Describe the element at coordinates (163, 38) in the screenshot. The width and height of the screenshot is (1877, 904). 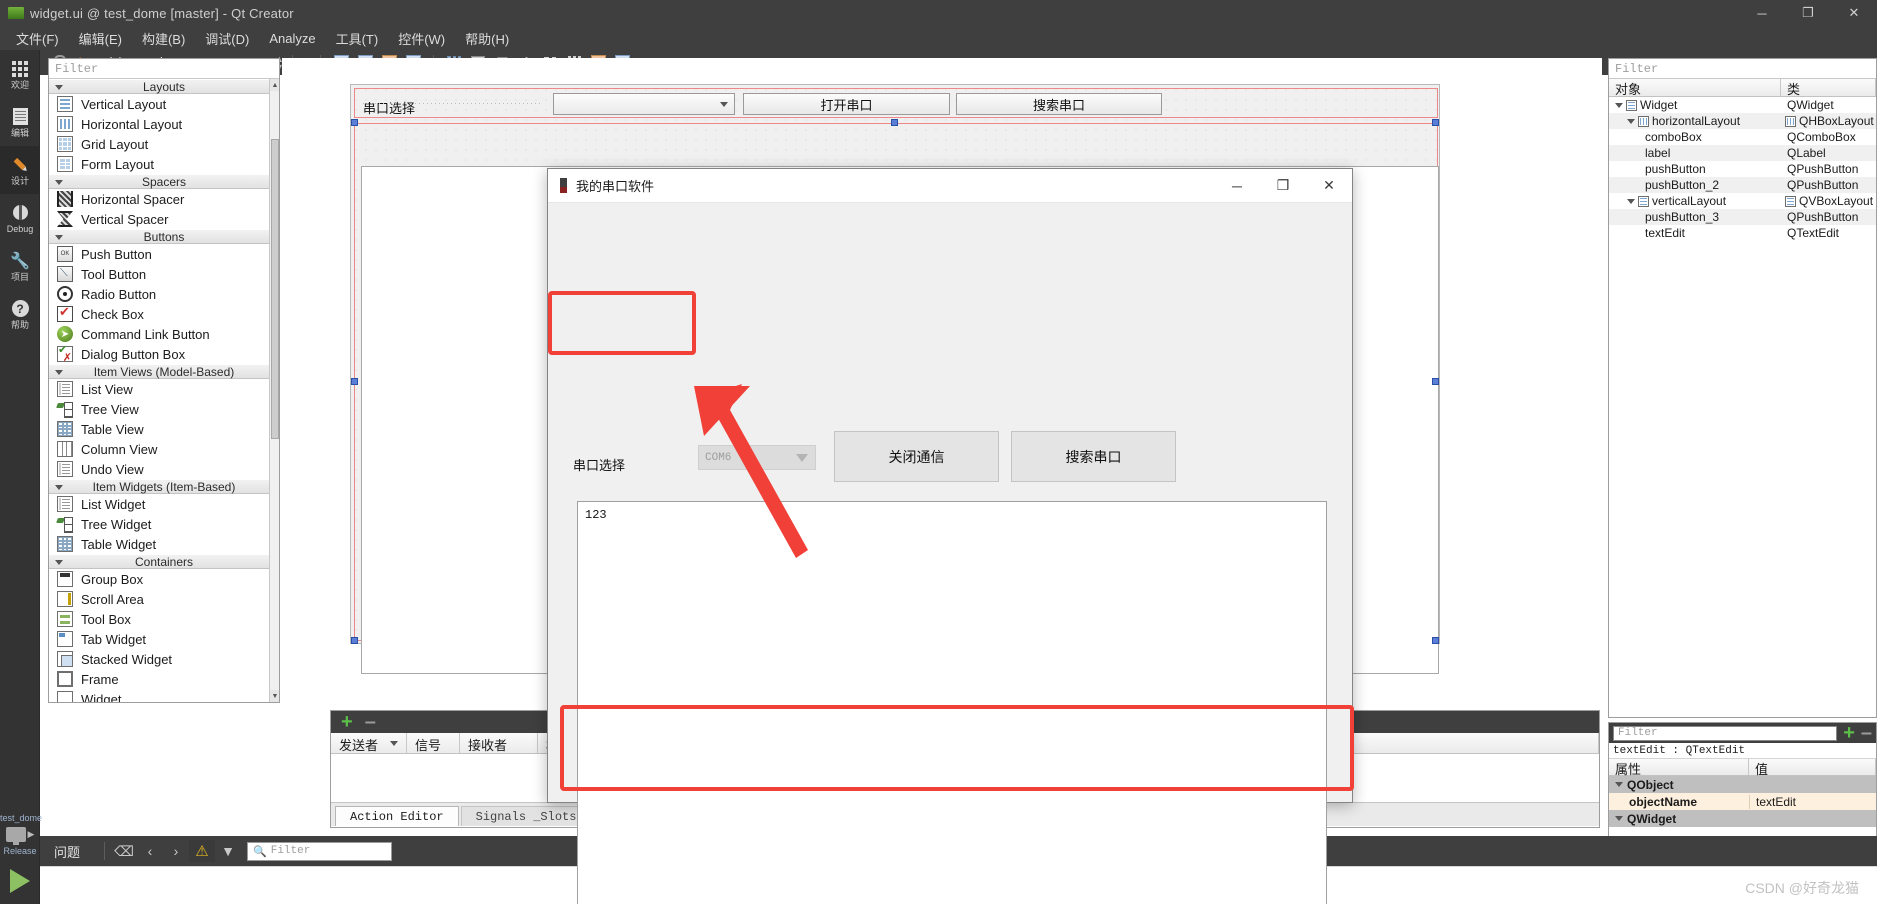
I see `menu-build: 构建(B)` at that location.